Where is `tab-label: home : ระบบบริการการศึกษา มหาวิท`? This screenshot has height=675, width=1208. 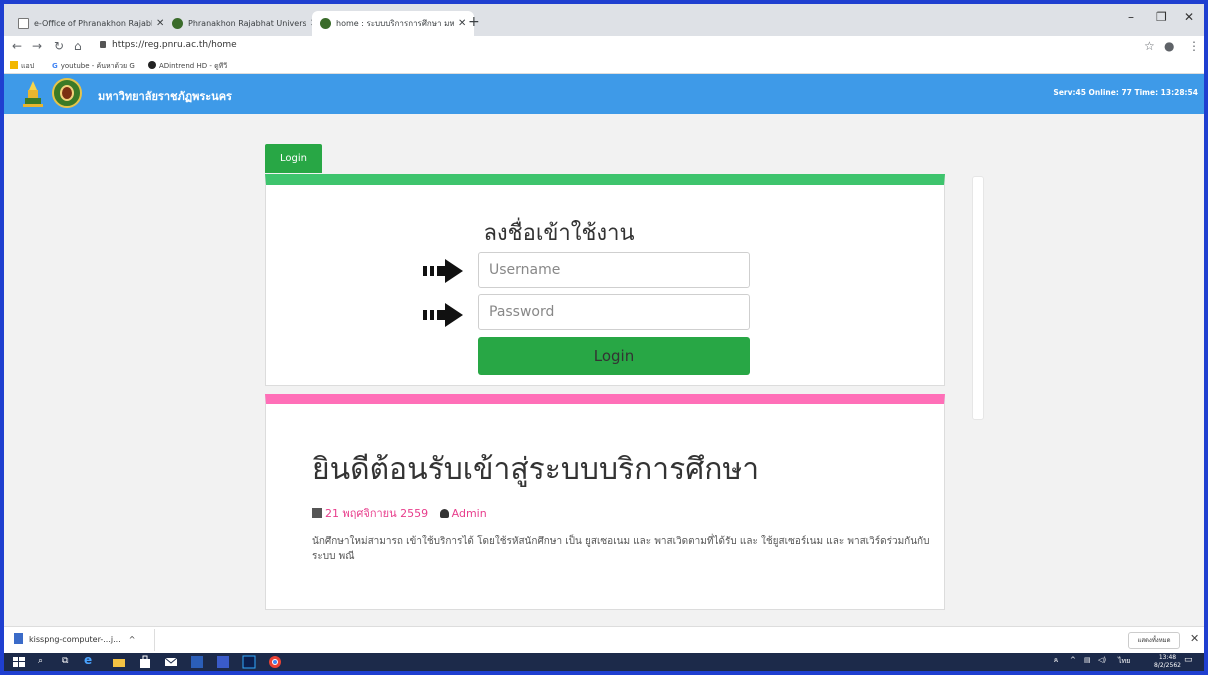 tab-label: home : ระบบบริการการศึกษา มหาวิท is located at coordinates (395, 23).